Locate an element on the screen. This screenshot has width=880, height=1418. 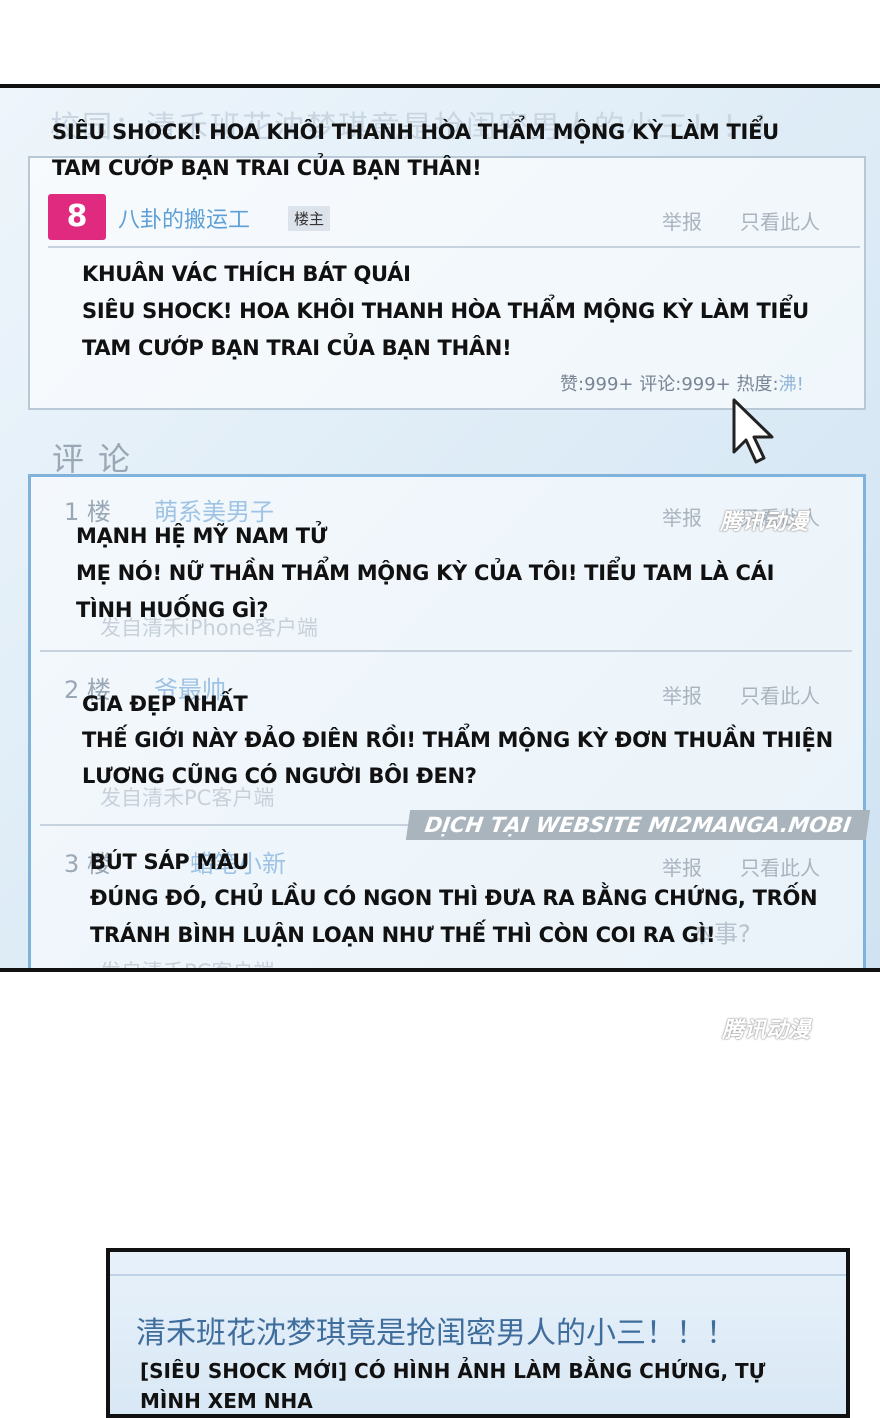
poster-name: 八卦的搬运工 is located at coordinates (184, 218).